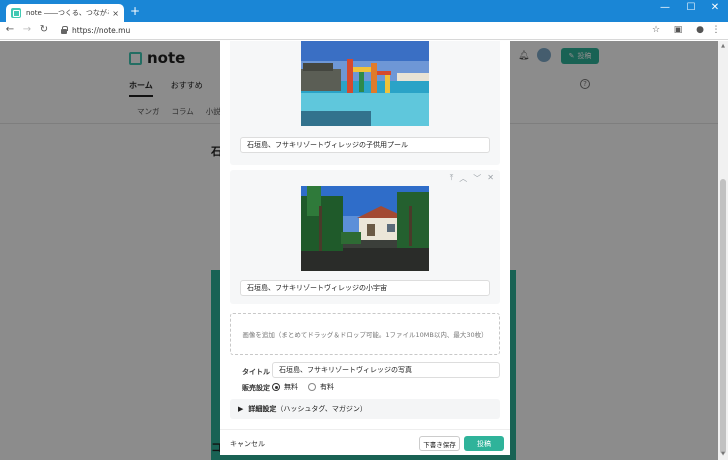  I want to click on pool-photo, so click(365, 83).